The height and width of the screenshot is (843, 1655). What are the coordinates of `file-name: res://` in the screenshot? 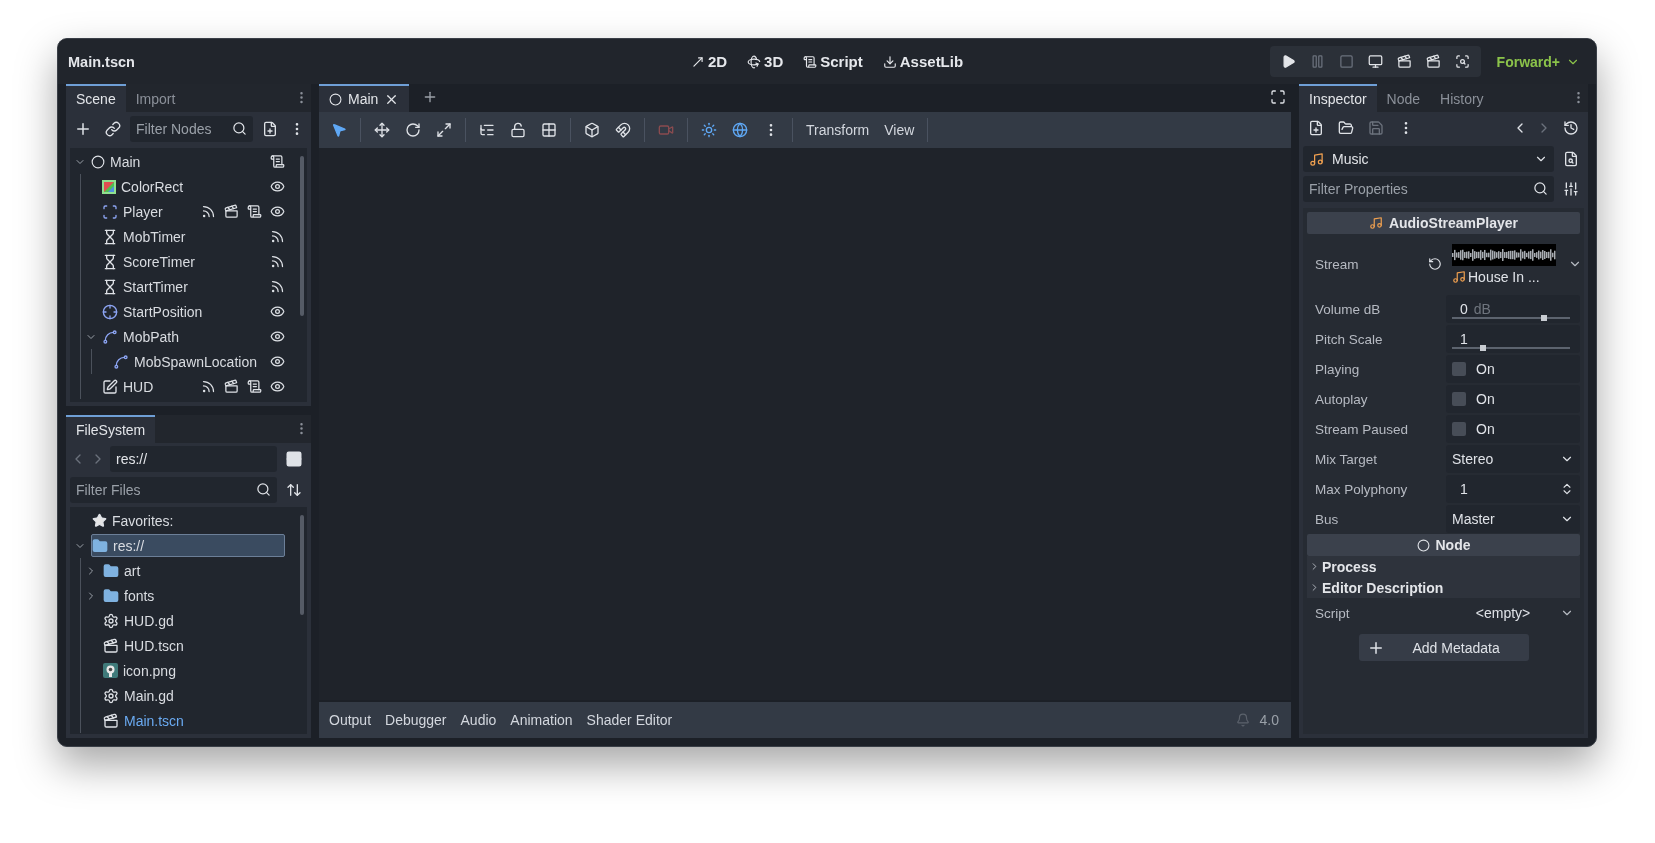 It's located at (129, 545).